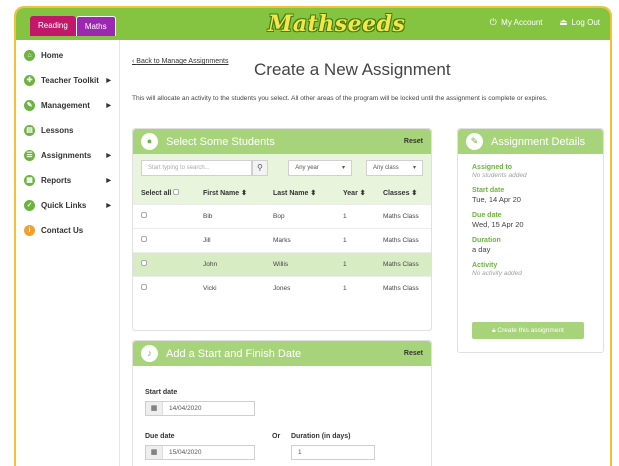  What do you see at coordinates (176, 191) in the screenshot?
I see `select-all-checkbox` at bounding box center [176, 191].